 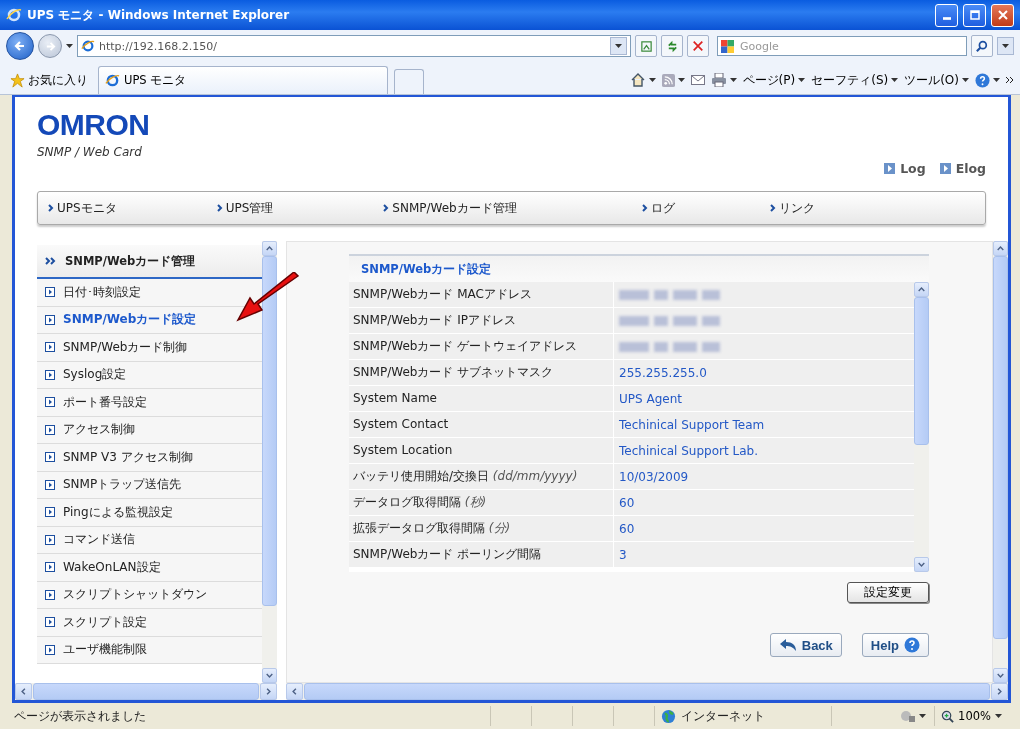 I want to click on header-link: Log, so click(x=905, y=168).